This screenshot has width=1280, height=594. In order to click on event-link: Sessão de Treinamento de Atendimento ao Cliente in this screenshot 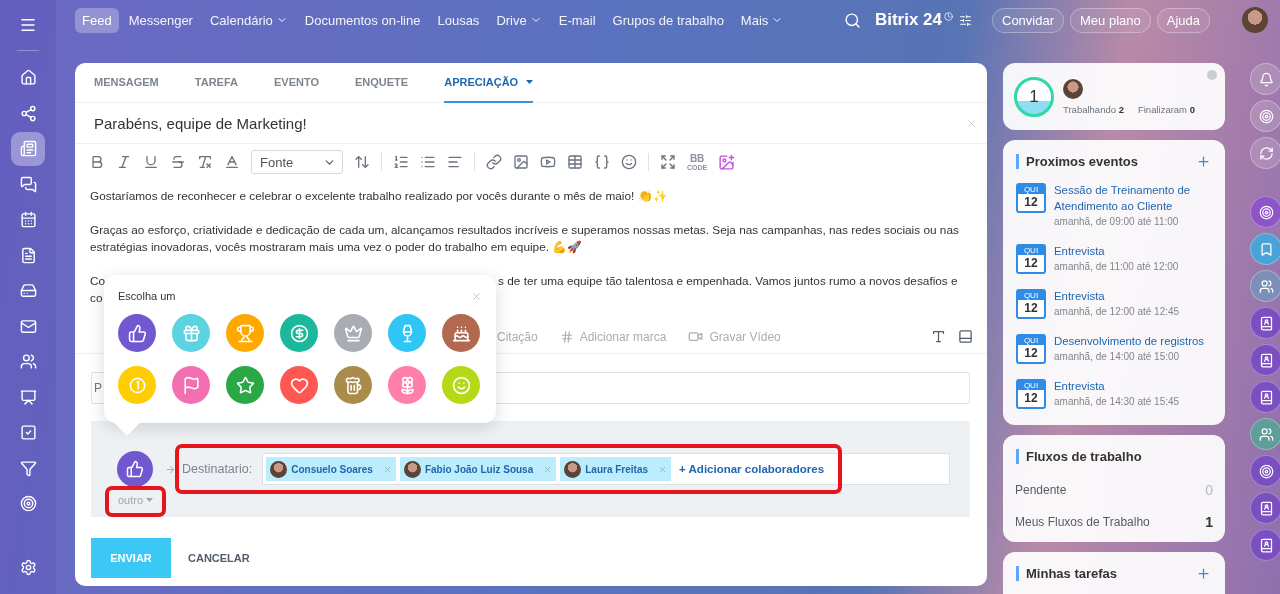, I will do `click(1133, 198)`.